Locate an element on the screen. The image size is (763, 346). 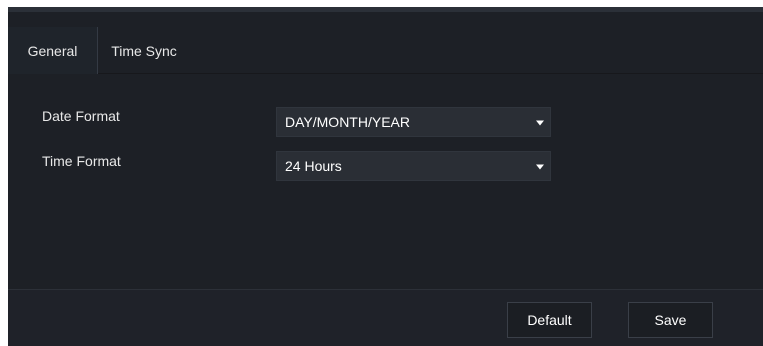
tab-bar: General Time Sync is located at coordinates (385, 50).